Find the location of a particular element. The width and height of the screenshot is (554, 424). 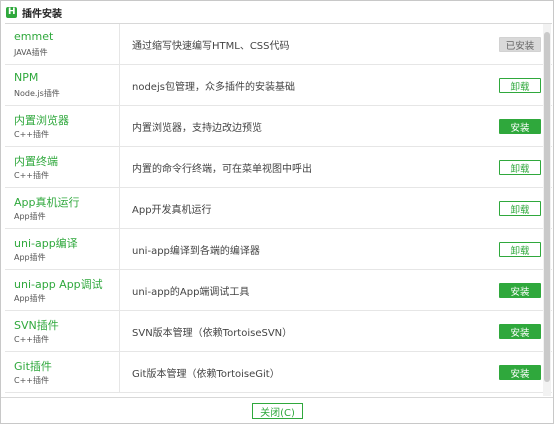

title-bar: 插件安装 is located at coordinates (277, 12).